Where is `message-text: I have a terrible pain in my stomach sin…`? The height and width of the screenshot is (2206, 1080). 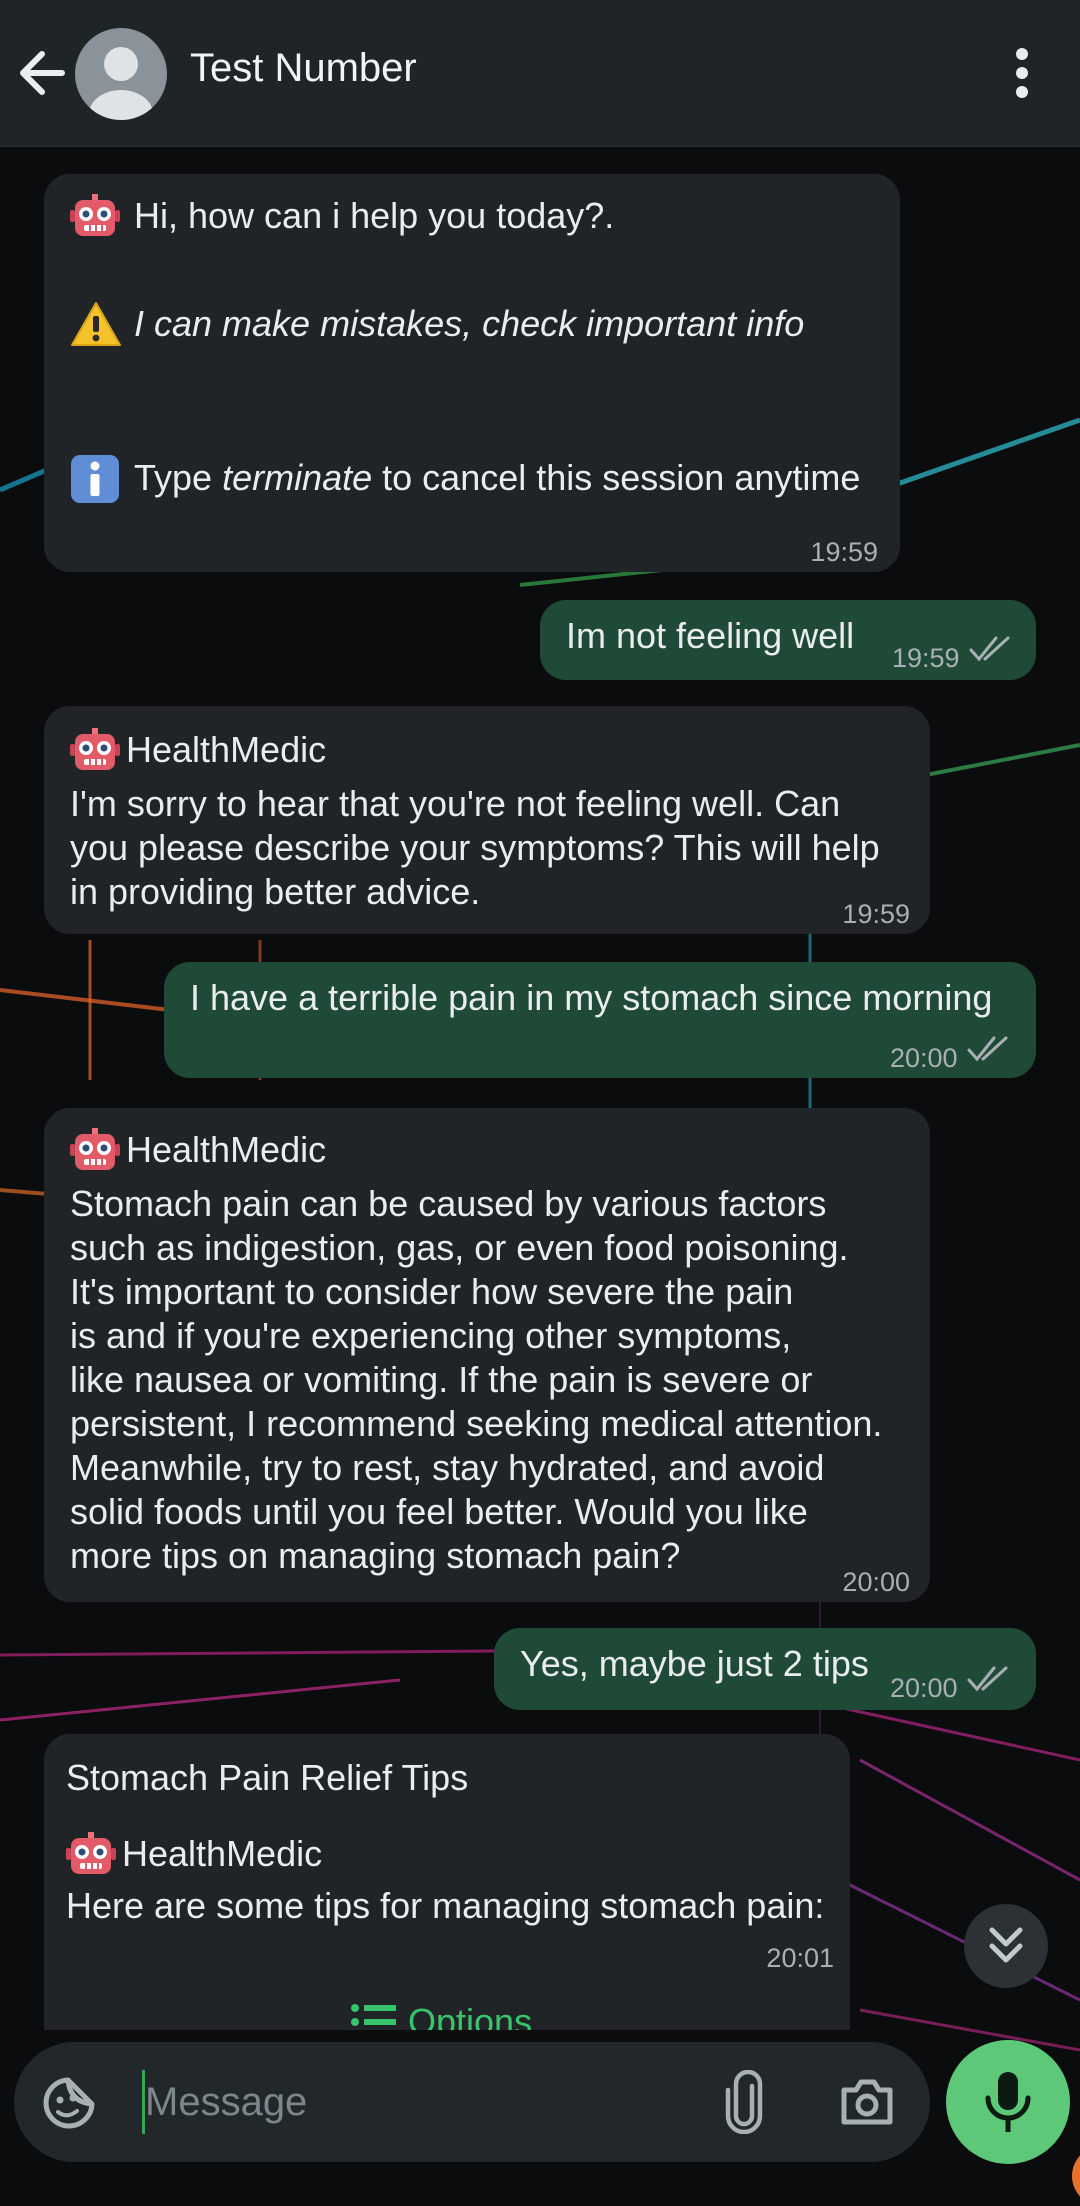
message-text: I have a terrible pain in my stomach sin… is located at coordinates (591, 997).